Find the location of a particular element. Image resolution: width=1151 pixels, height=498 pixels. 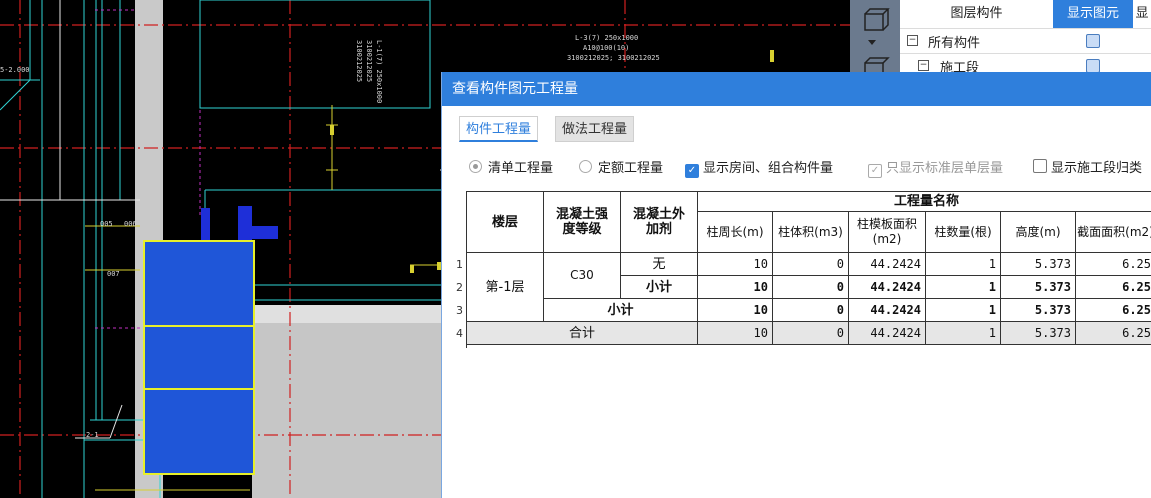

header-quantity-group: 工程量名称 is located at coordinates (924, 202).